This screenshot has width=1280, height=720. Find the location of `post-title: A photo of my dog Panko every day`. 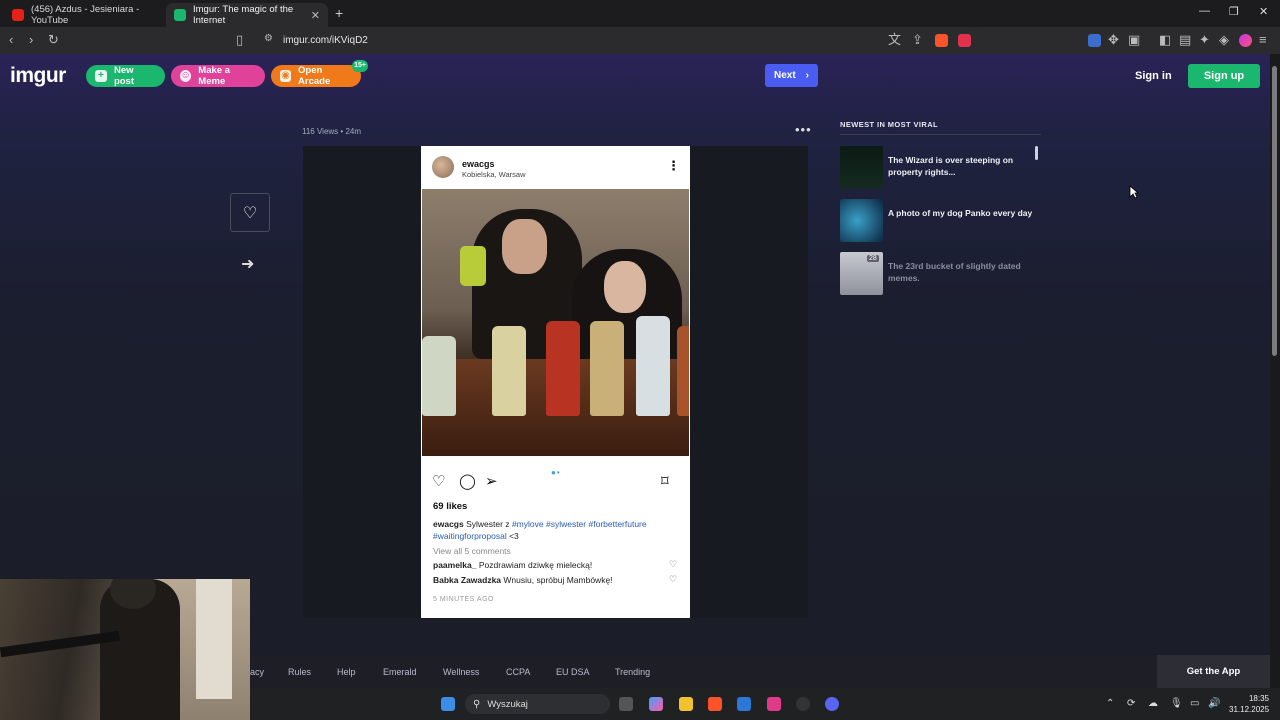

post-title: A photo of my dog Panko every day is located at coordinates (960, 213).